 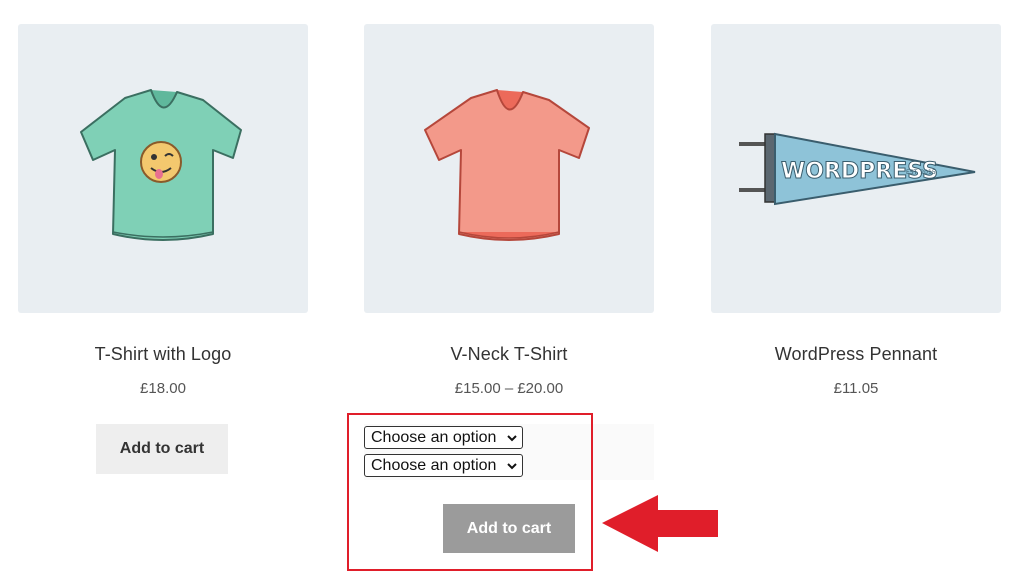 What do you see at coordinates (921, 172) in the screenshot?
I see `svg-text: EST. 2015` at bounding box center [921, 172].